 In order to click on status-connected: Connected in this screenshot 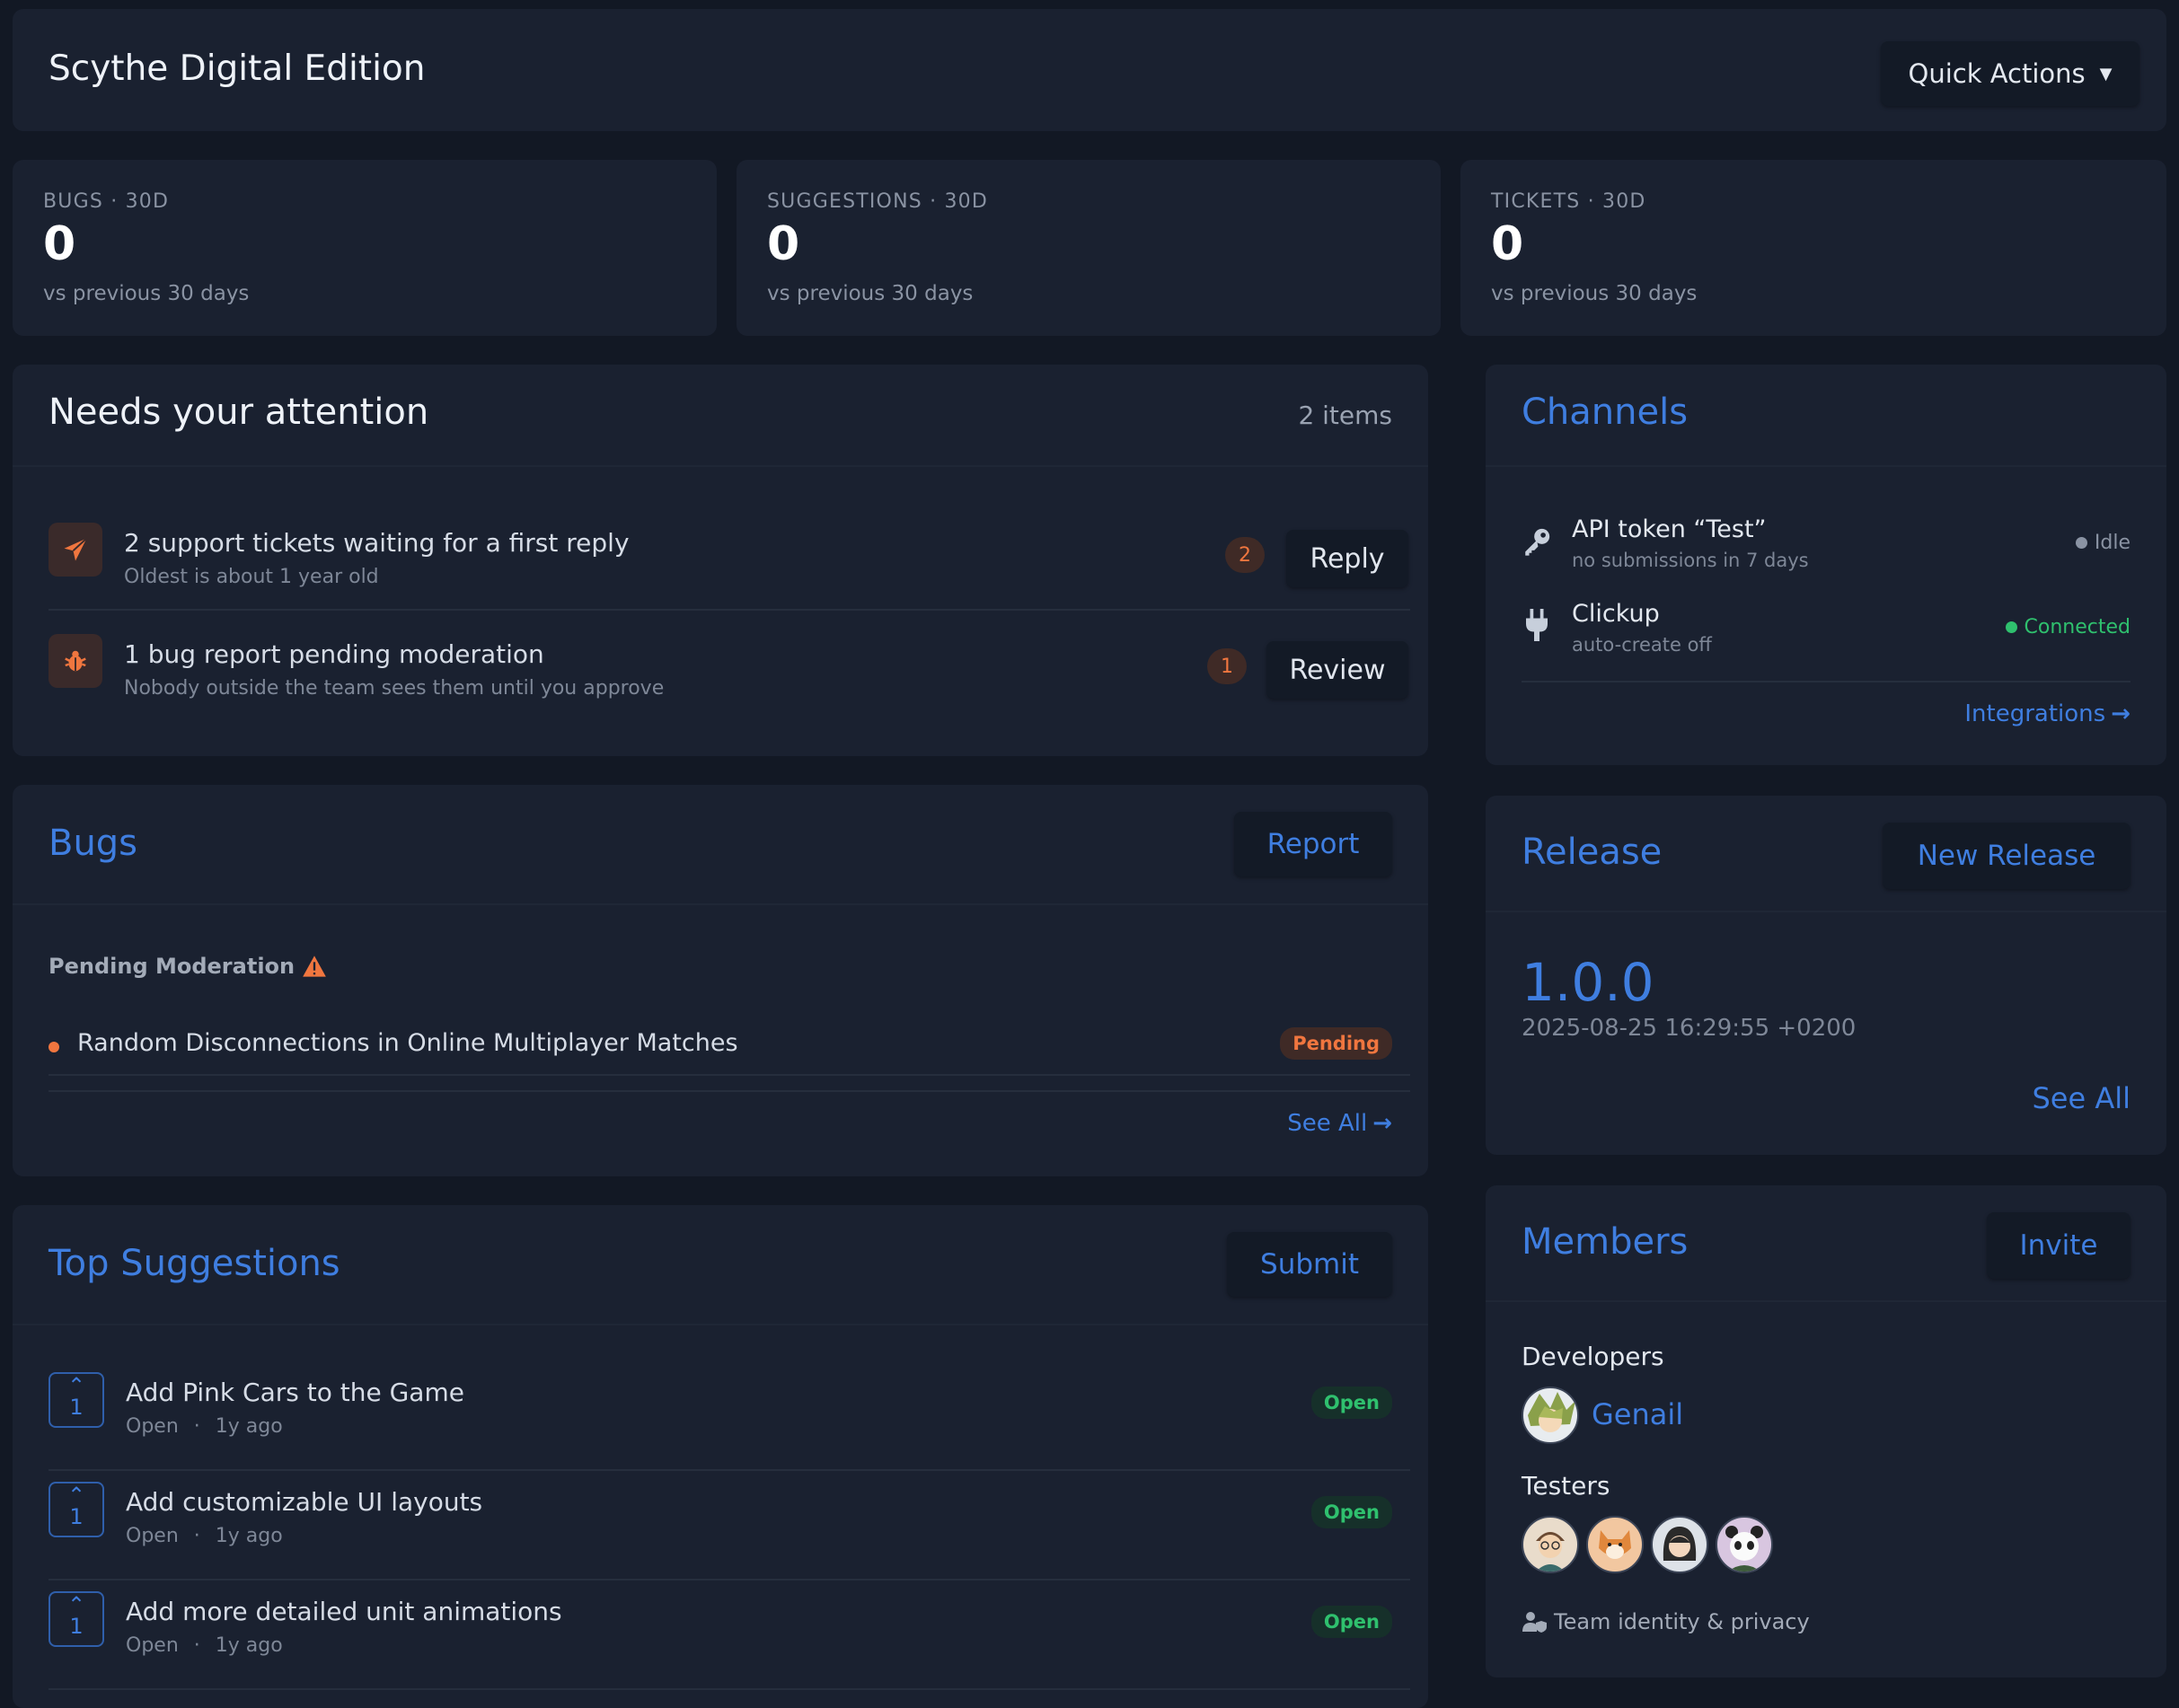, I will do `click(2067, 627)`.